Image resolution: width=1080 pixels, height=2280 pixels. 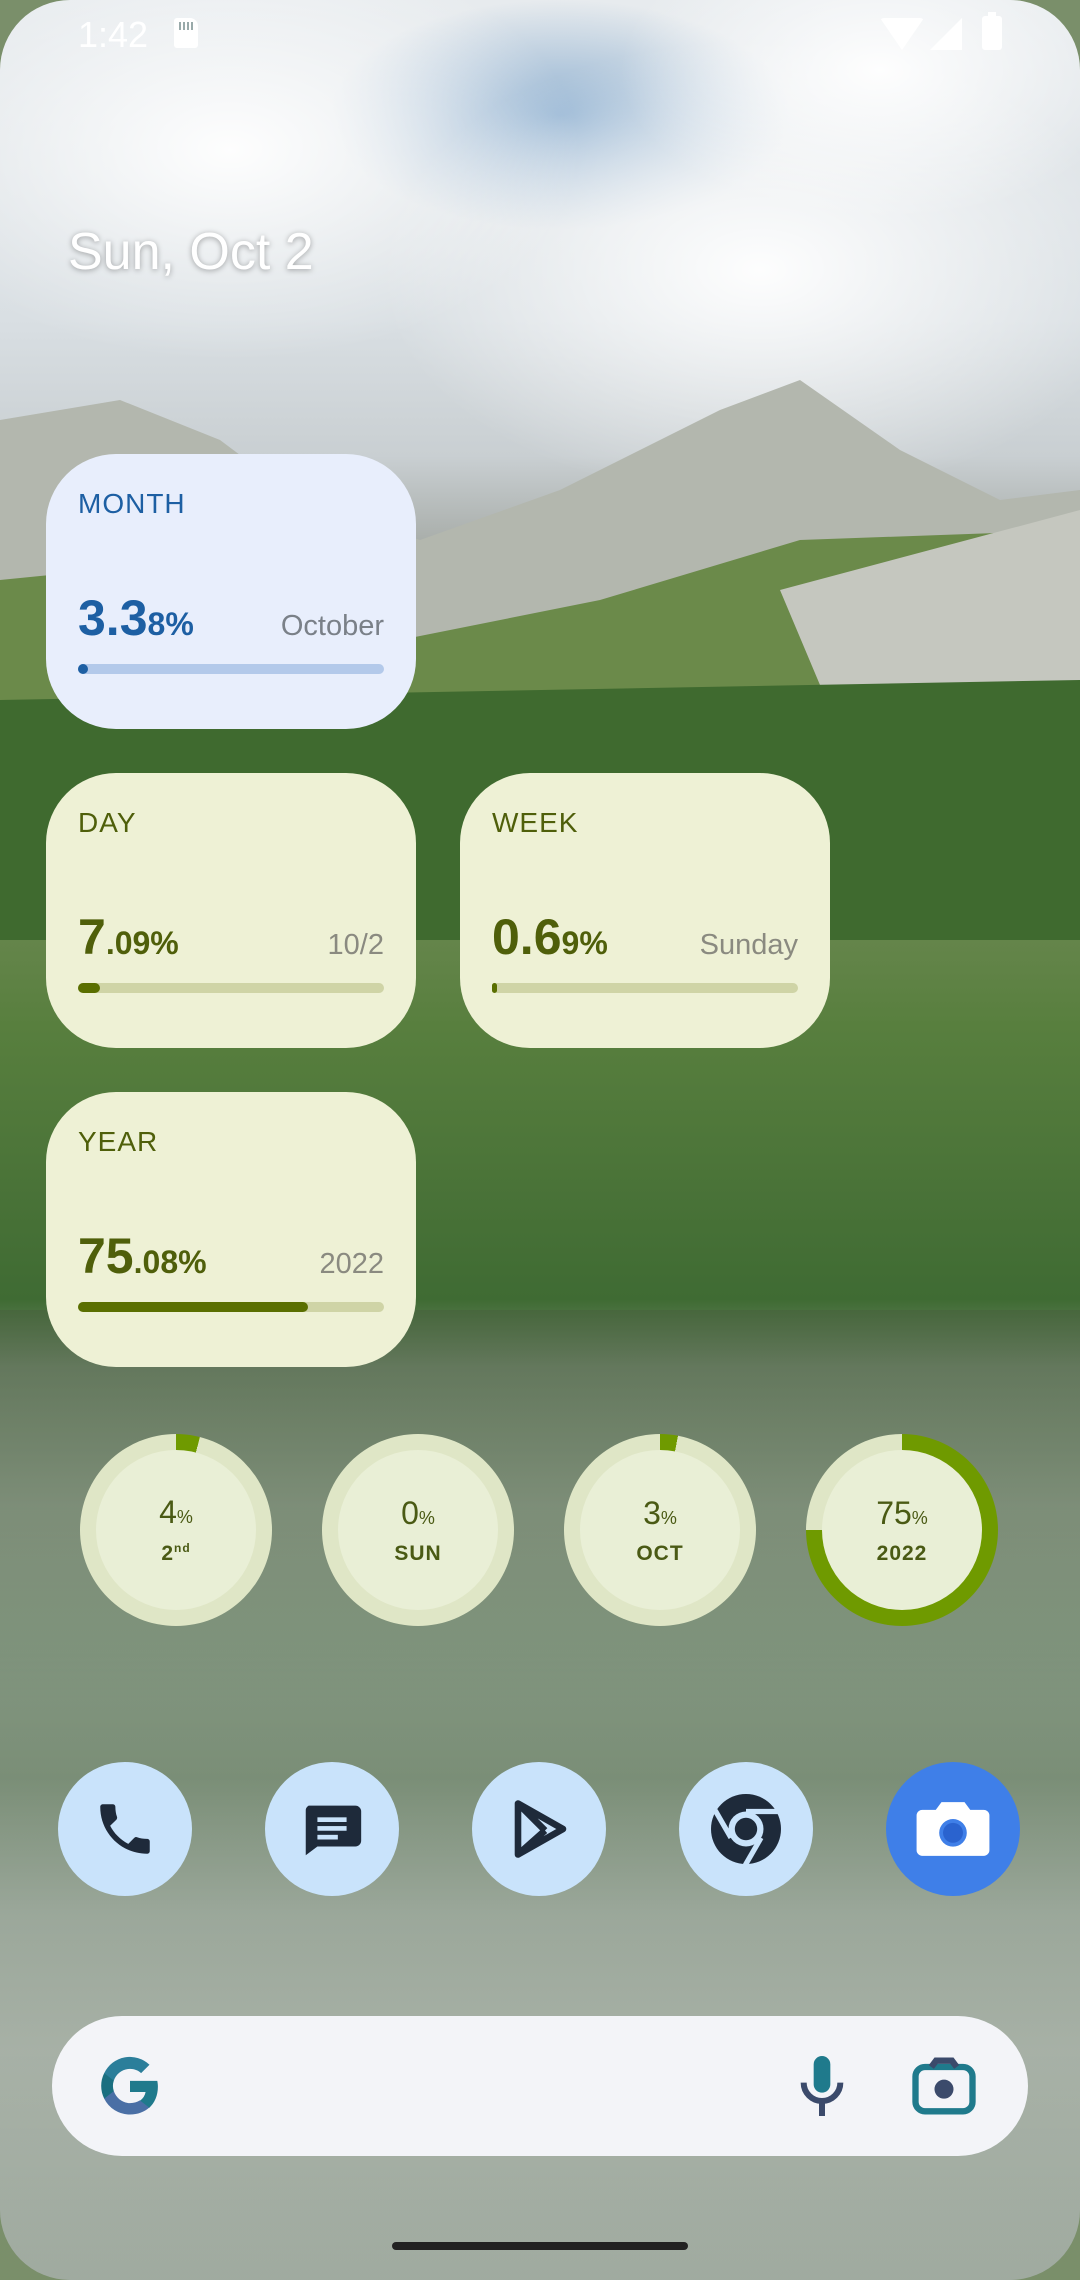 What do you see at coordinates (550, 937) in the screenshot?
I see `week-percent: 0.69%` at bounding box center [550, 937].